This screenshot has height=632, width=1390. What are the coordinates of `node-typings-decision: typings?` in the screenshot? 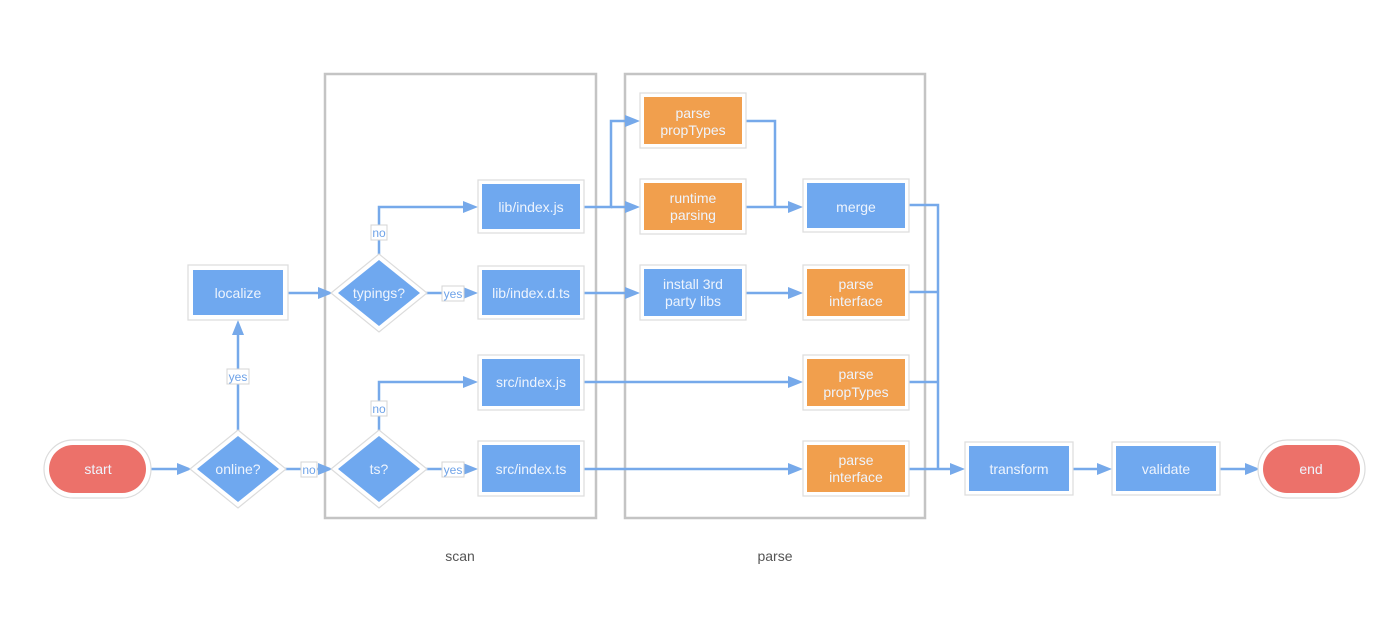 It's located at (379, 293).